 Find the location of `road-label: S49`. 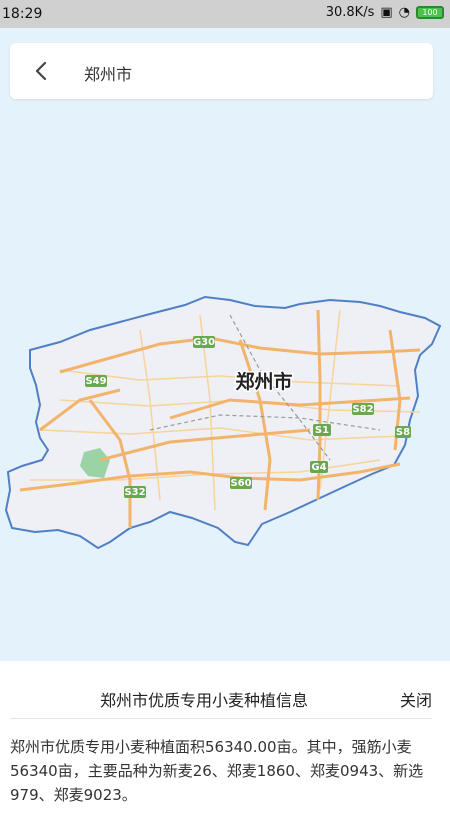

road-label: S49 is located at coordinates (95, 381).